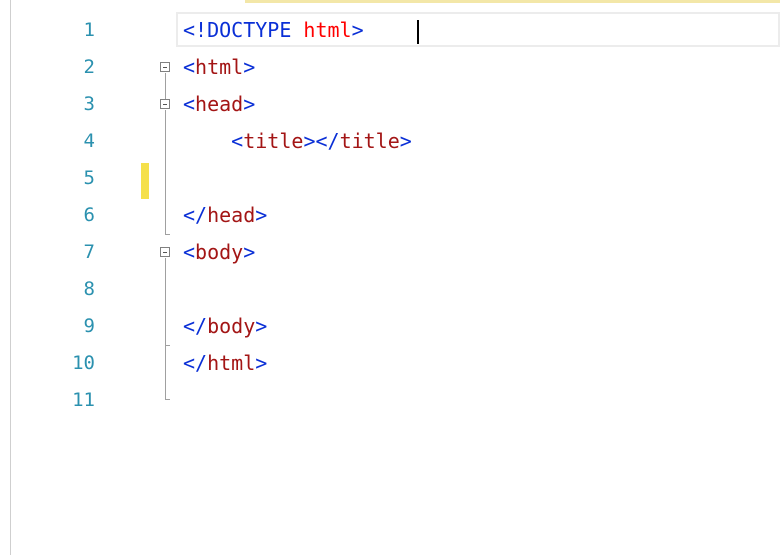 The image size is (780, 555). Describe the element at coordinates (83, 400) in the screenshot. I see `line-number: 11` at that location.